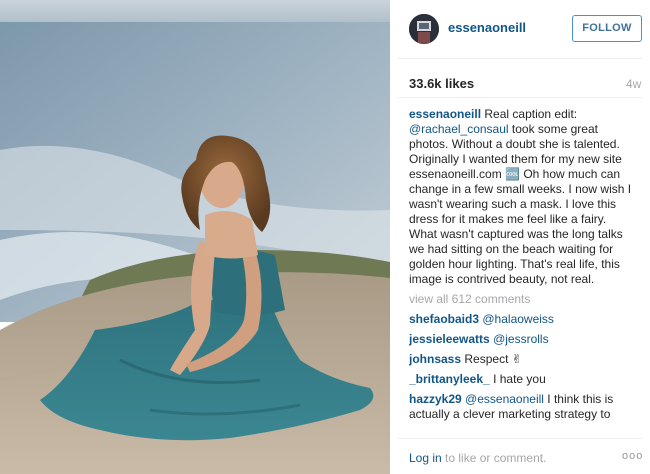 The image size is (650, 474). What do you see at coordinates (607, 28) in the screenshot?
I see `follow-button: FOLLOW` at bounding box center [607, 28].